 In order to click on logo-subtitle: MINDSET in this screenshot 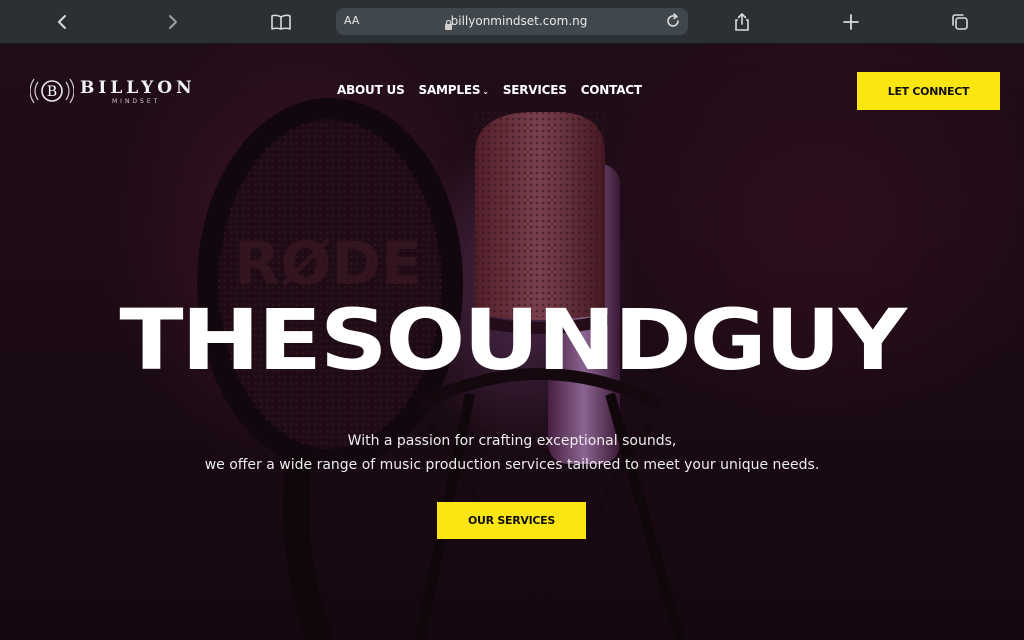, I will do `click(136, 101)`.